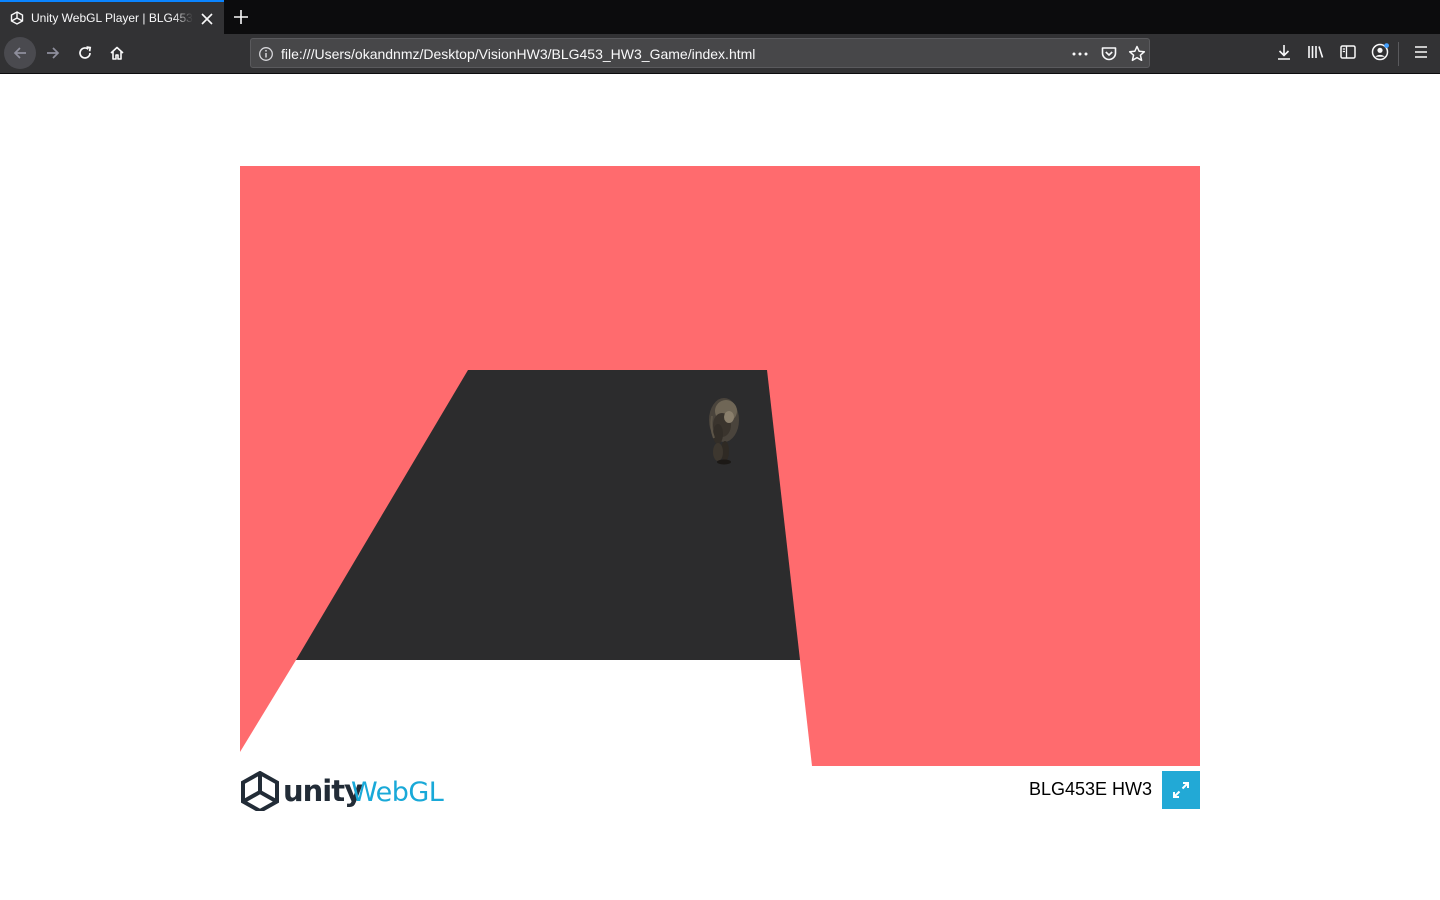 This screenshot has height=900, width=1440. I want to click on tab-strip: Unity WebGL Player | BLG453E HW3, so click(720, 17).